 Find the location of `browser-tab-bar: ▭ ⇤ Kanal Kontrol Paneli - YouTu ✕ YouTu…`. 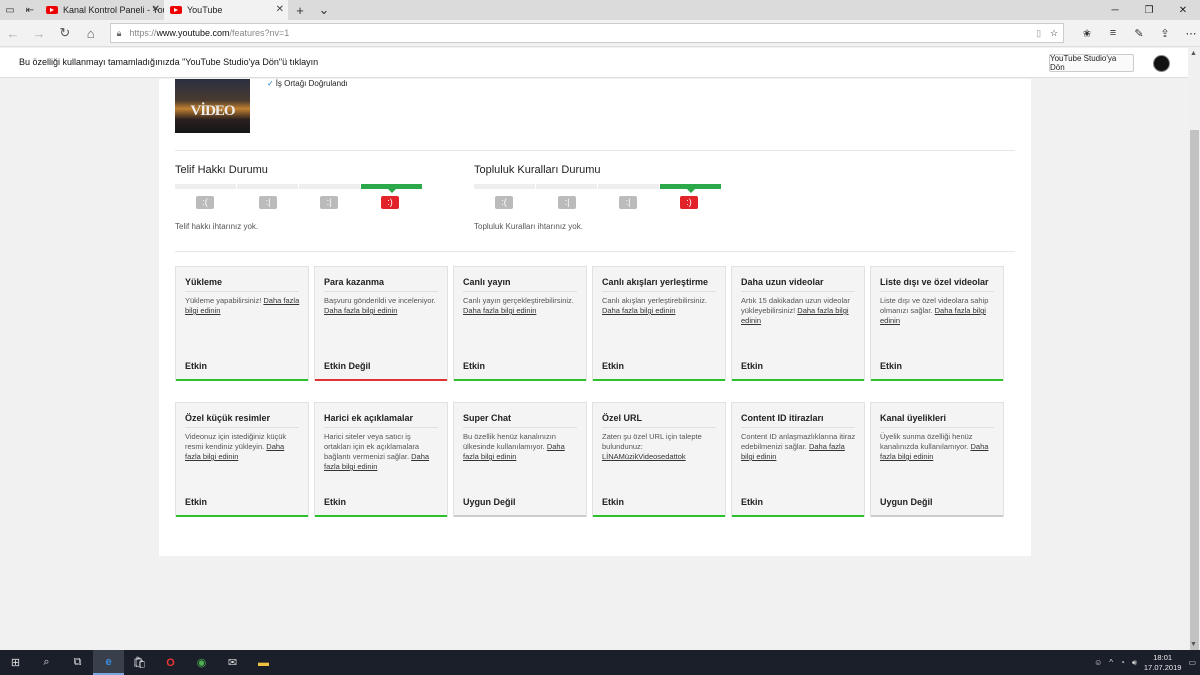

browser-tab-bar: ▭ ⇤ Kanal Kontrol Paneli - YouTu ✕ YouTu… is located at coordinates (600, 10).